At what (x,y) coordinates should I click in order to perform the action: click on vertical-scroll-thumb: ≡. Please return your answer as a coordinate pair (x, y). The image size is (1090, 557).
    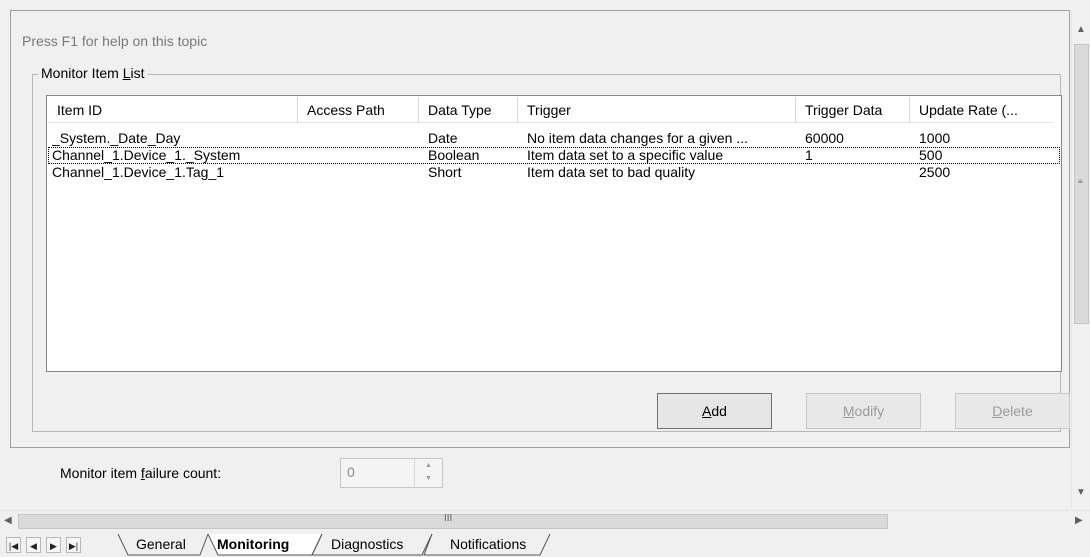
    Looking at the image, I should click on (1081, 184).